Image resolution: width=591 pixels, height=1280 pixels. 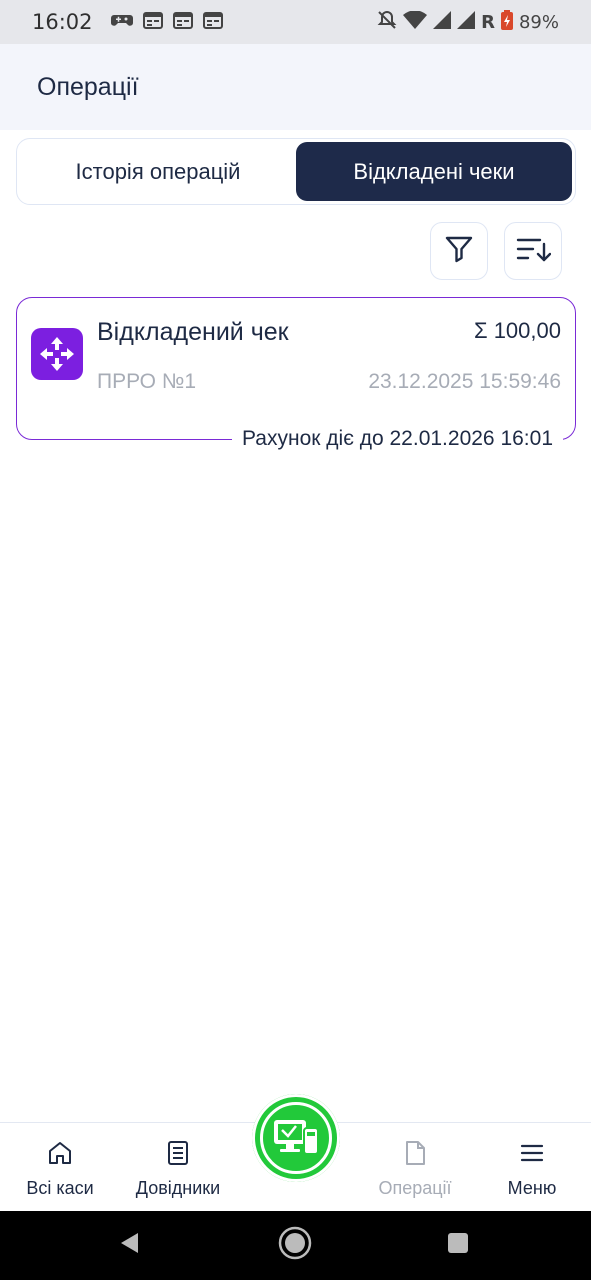 I want to click on back-triangle-icon, so click(x=130, y=1245).